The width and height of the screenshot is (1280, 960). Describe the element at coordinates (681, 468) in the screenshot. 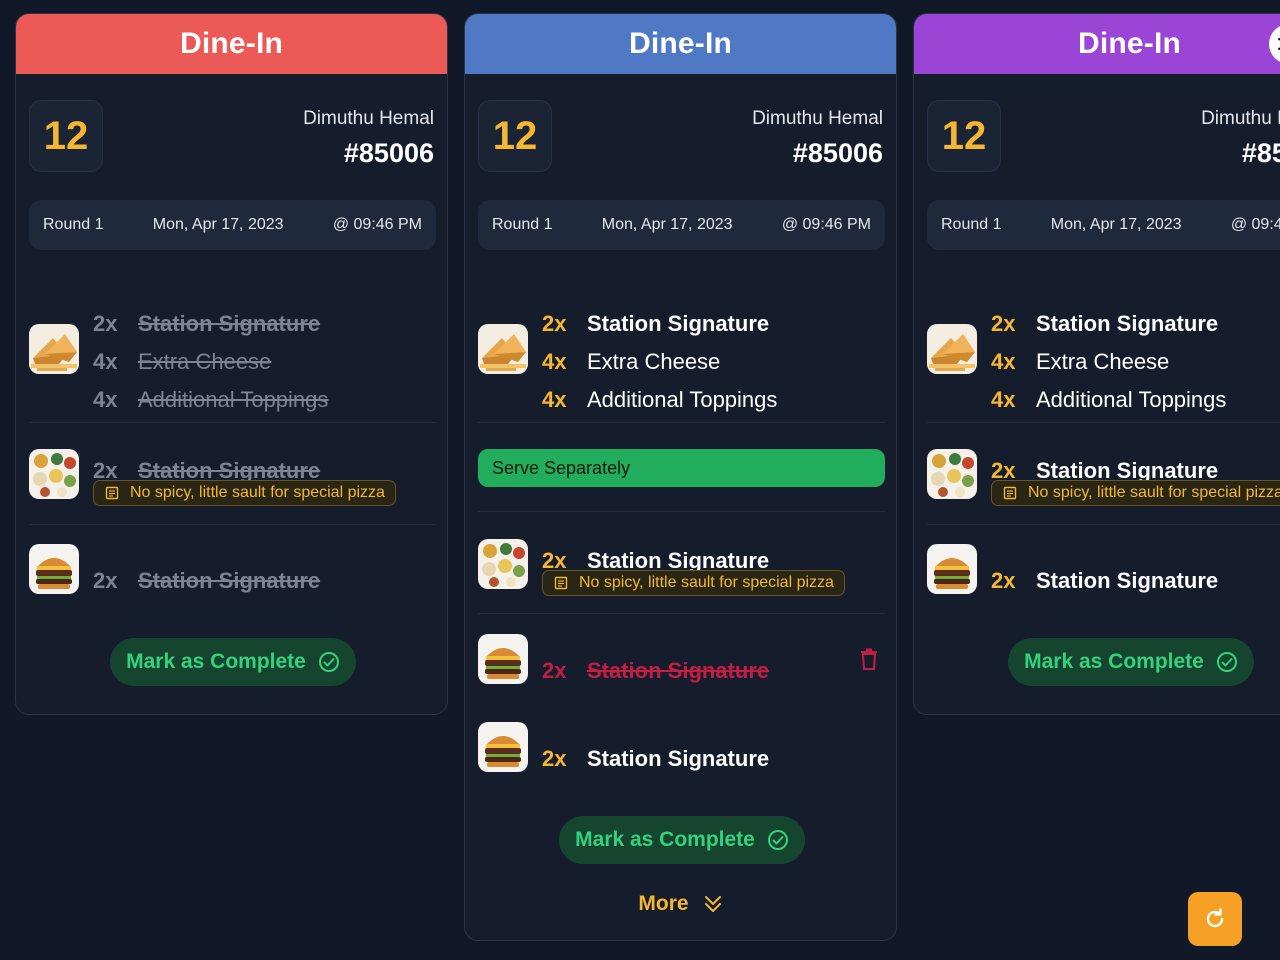

I see `serve-separately-bar: Serve Separately` at that location.